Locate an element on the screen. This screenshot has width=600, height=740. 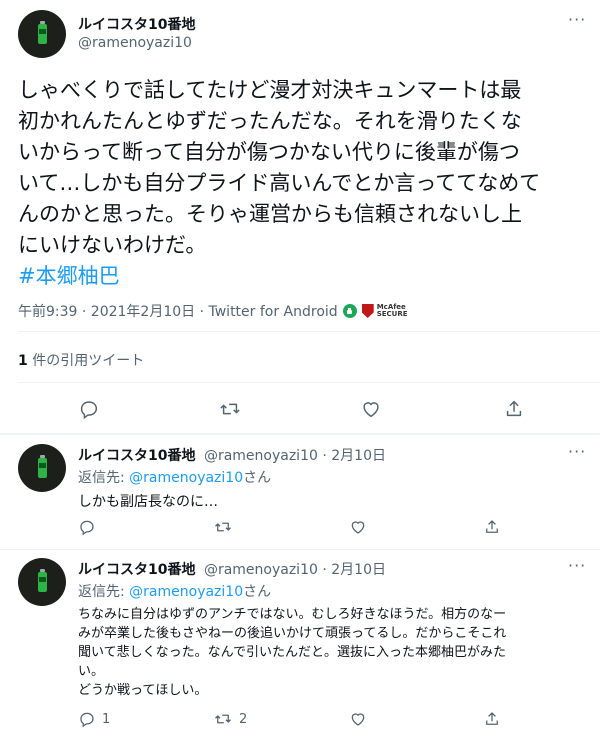
tweet-text-line: いからって断って自分が傷つかない代りに後輩が傷つ is located at coordinates (269, 152).